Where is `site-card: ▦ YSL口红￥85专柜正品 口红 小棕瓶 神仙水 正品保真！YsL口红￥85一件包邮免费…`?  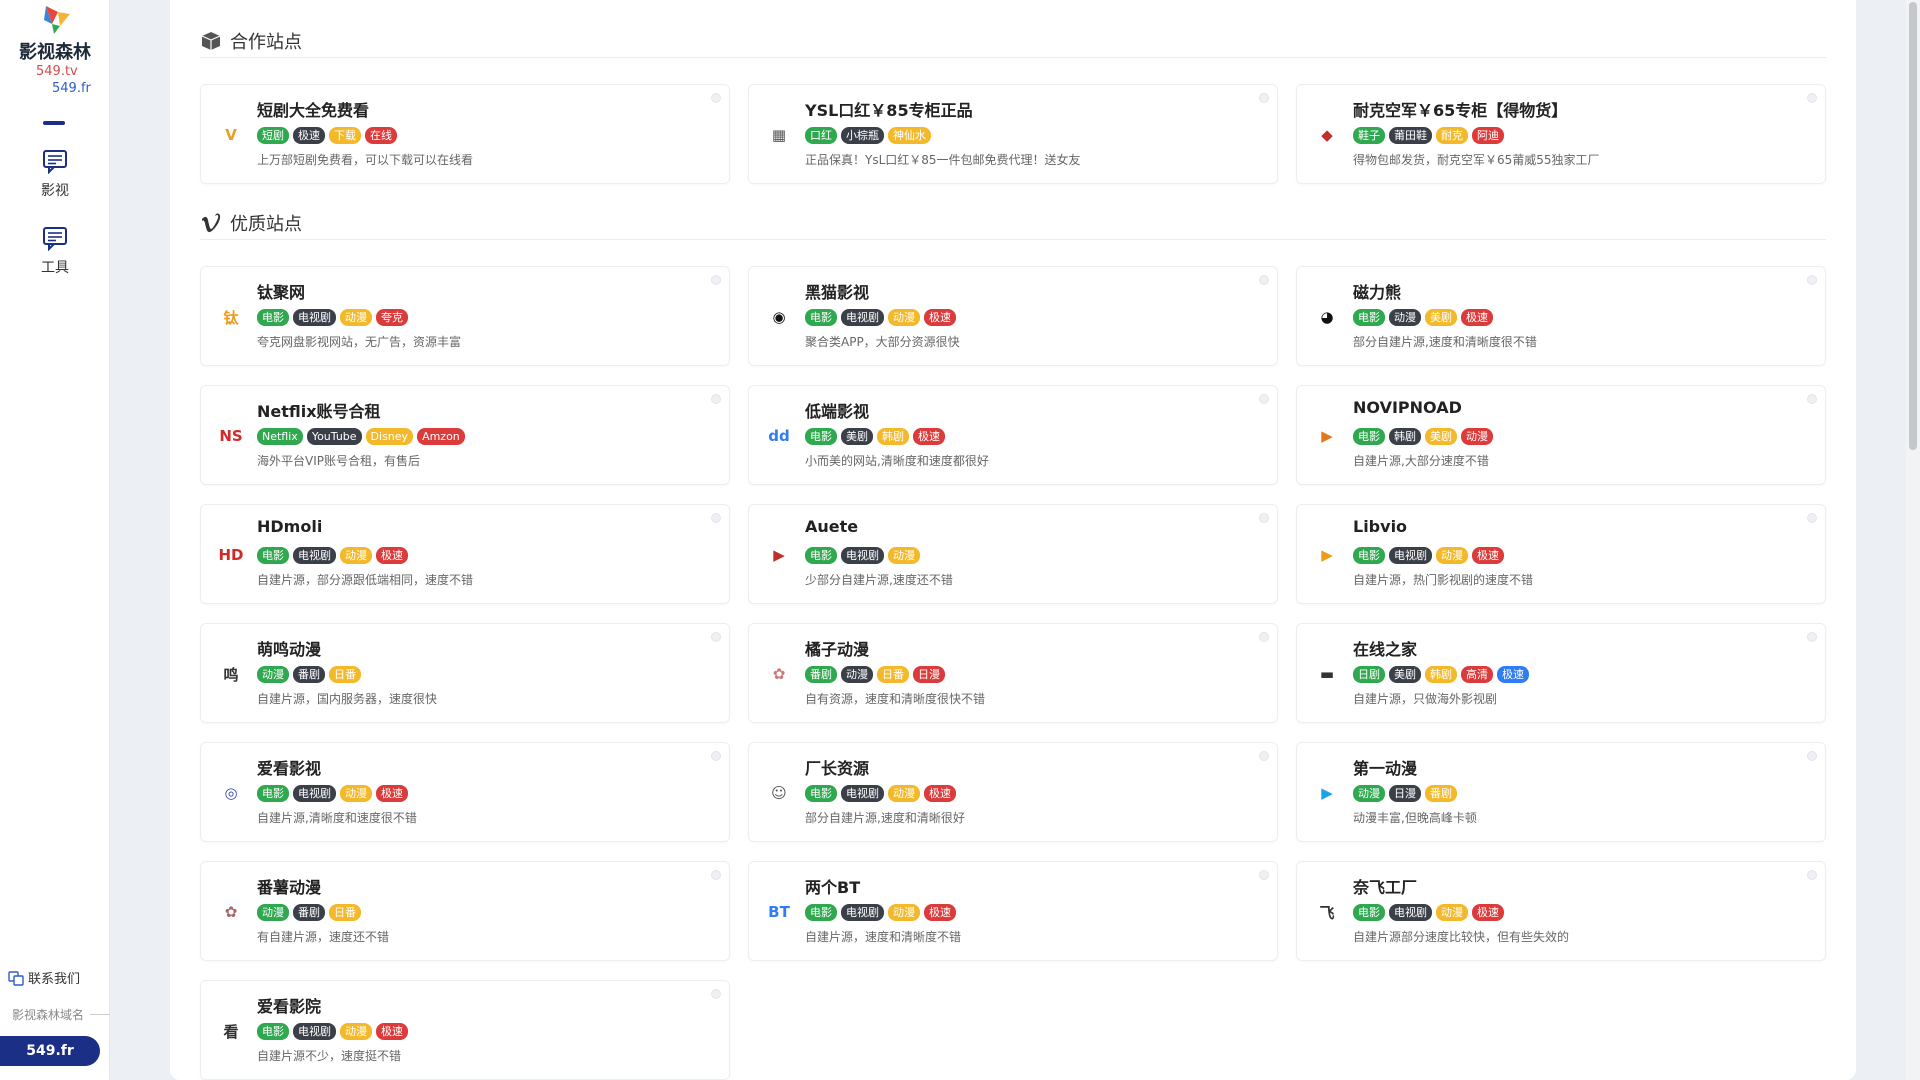
site-card: ▦ YSL口红￥85专柜正品 口红 小棕瓶 神仙水 正品保真！YsL口红￥85一件包邮免费… is located at coordinates (1013, 134).